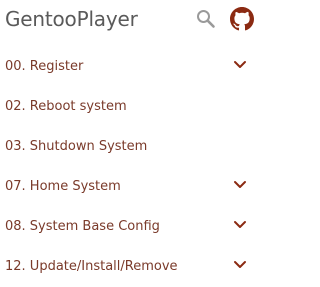  Describe the element at coordinates (44, 66) in the screenshot. I see `menu-item-label: 00. Register` at that location.